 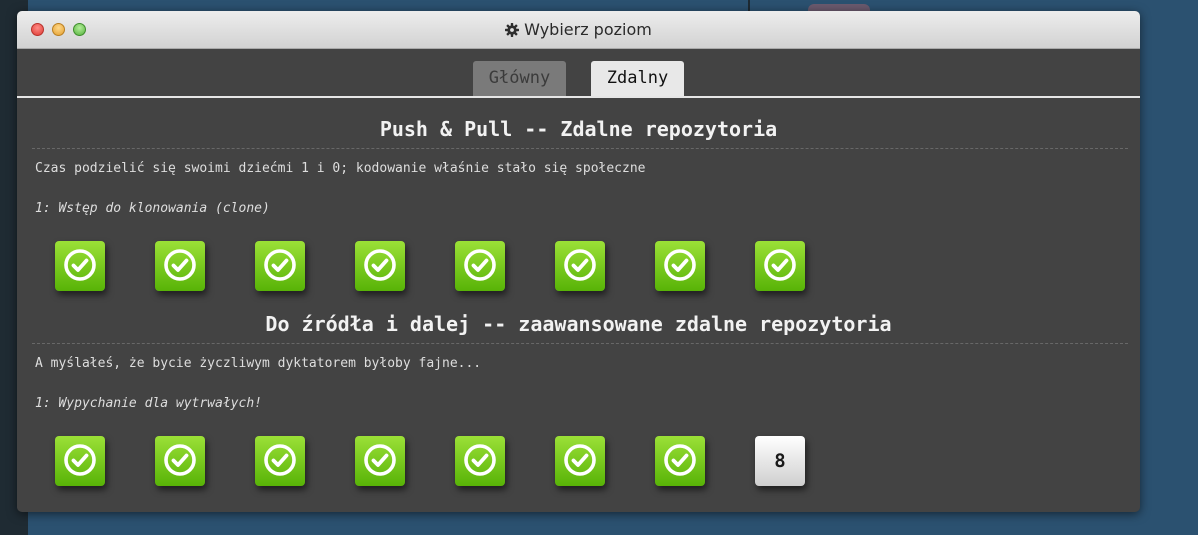 I want to click on tab-zdalny: Zdalny, so click(x=637, y=78).